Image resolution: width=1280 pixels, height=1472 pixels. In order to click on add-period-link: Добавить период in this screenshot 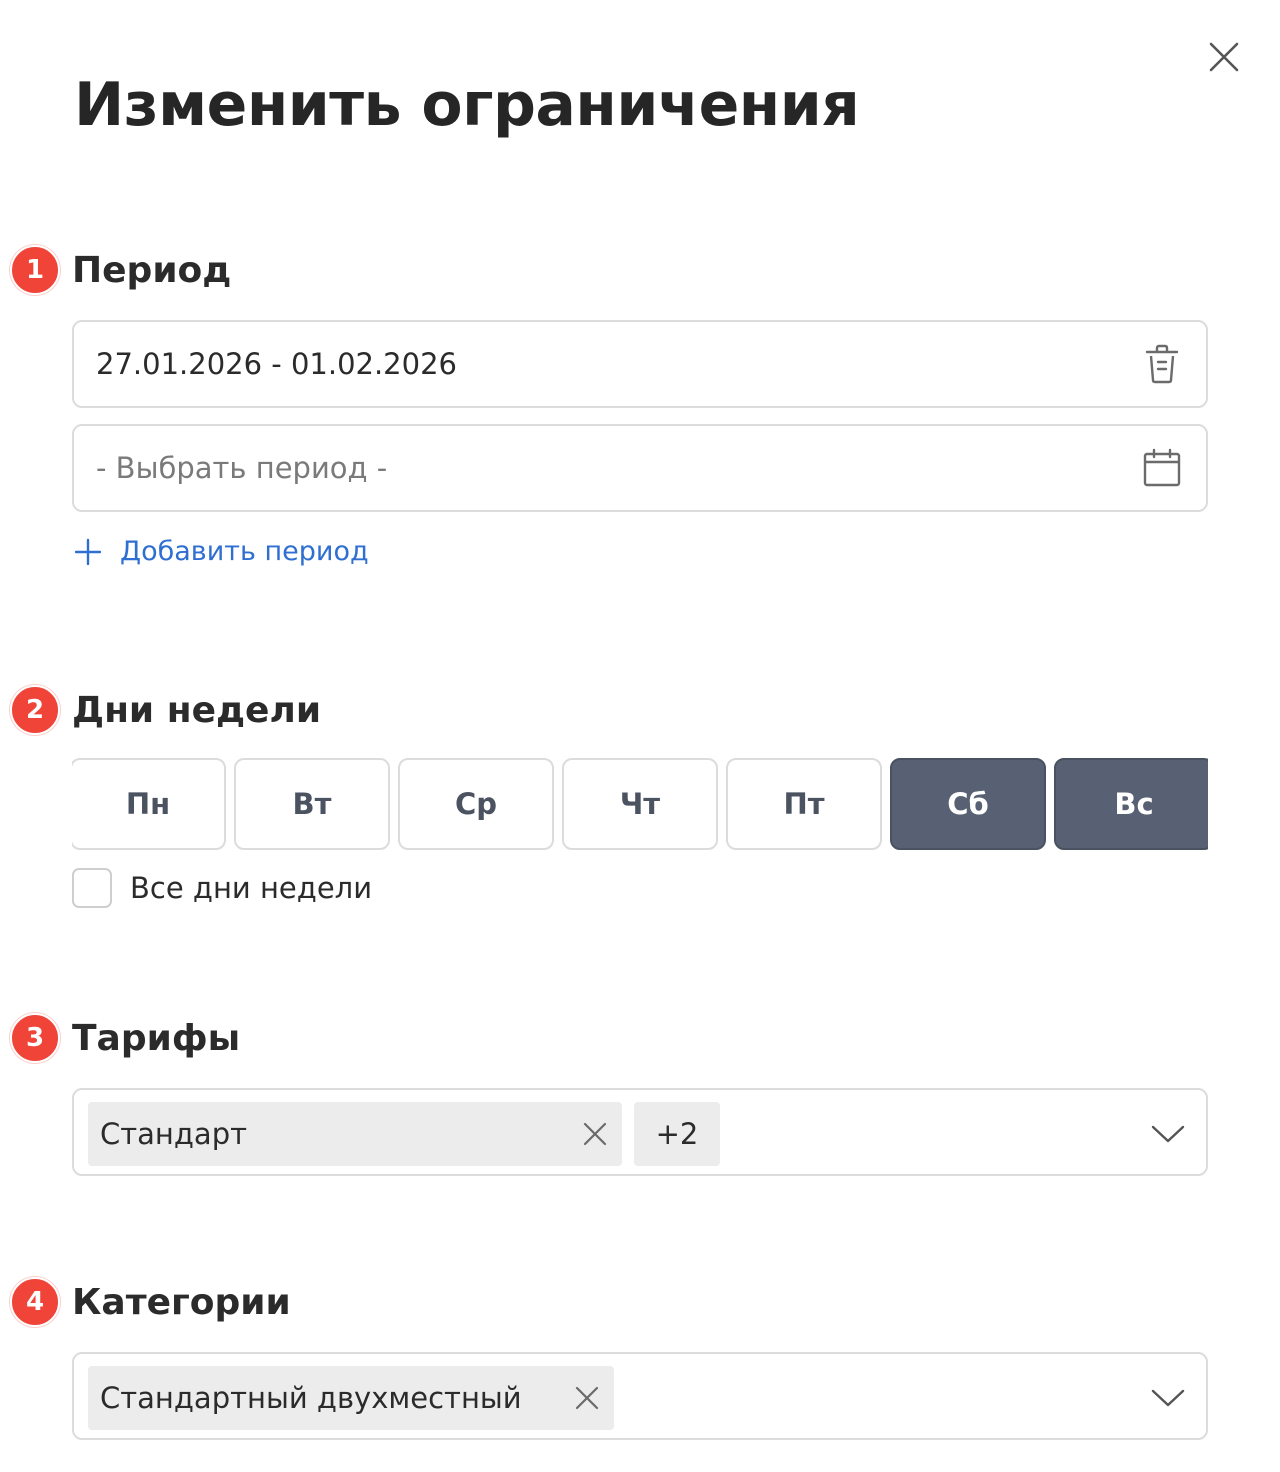, I will do `click(221, 551)`.